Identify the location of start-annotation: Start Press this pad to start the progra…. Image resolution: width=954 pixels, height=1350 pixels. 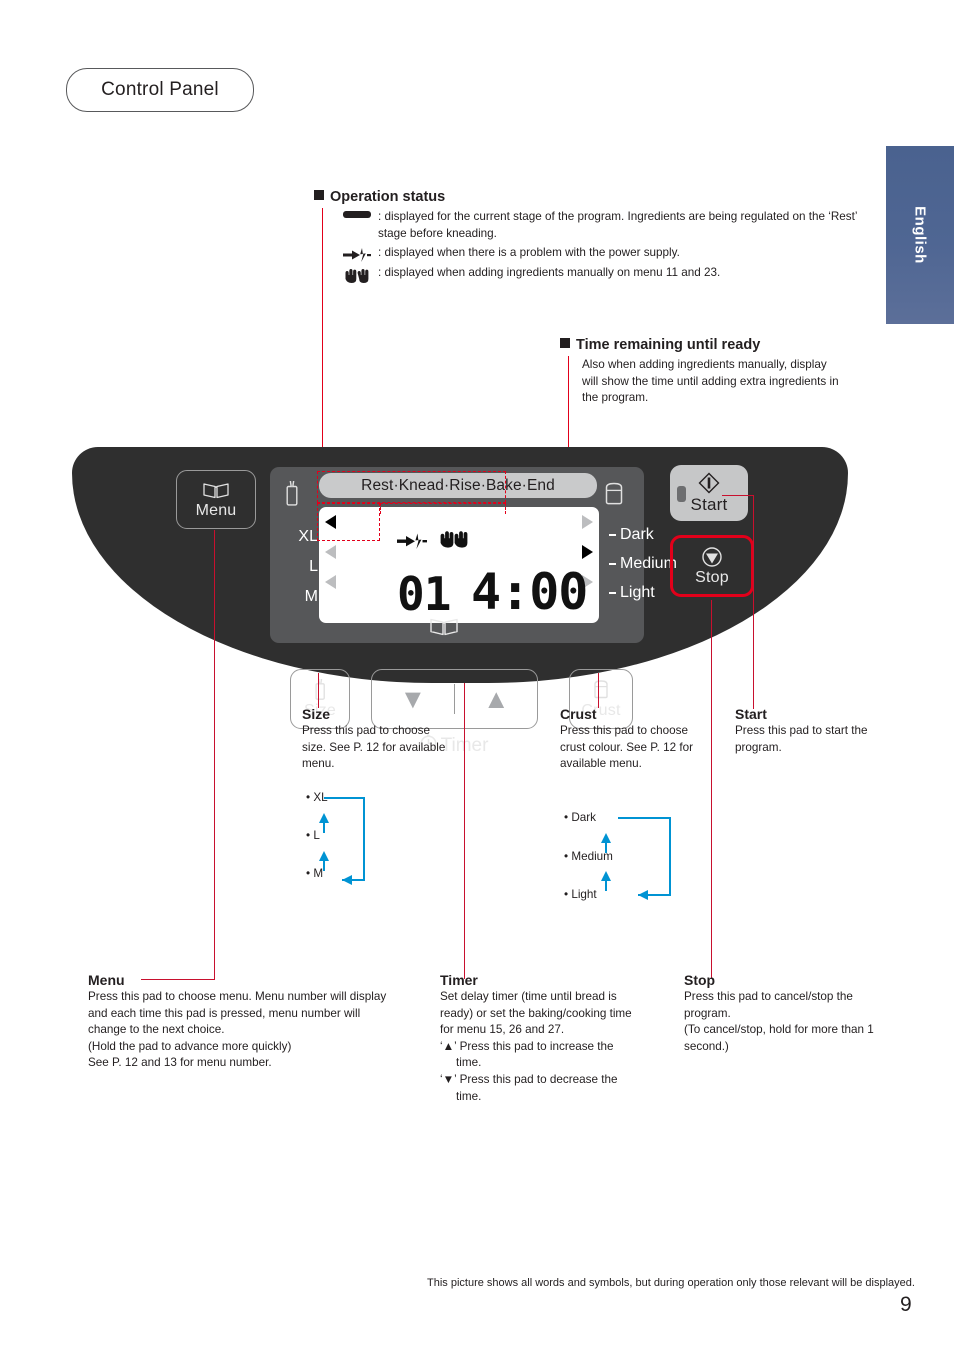
(805, 731).